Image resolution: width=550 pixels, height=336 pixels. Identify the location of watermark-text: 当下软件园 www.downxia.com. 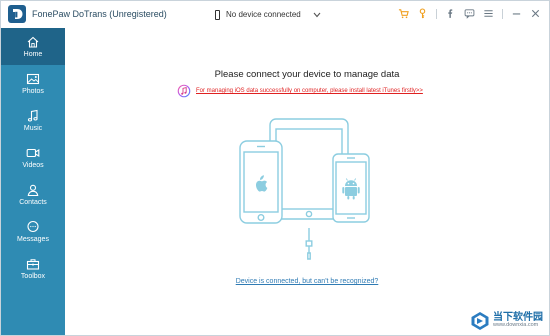
(518, 320).